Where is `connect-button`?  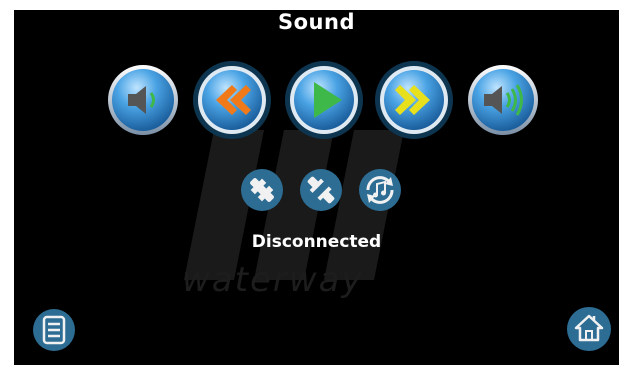 connect-button is located at coordinates (262, 190).